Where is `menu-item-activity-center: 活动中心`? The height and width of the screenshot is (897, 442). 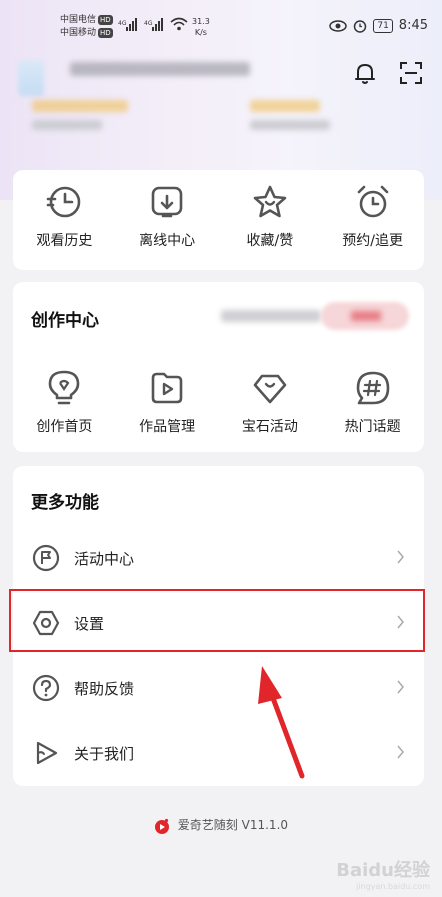 menu-item-activity-center: 活动中心 is located at coordinates (218, 558).